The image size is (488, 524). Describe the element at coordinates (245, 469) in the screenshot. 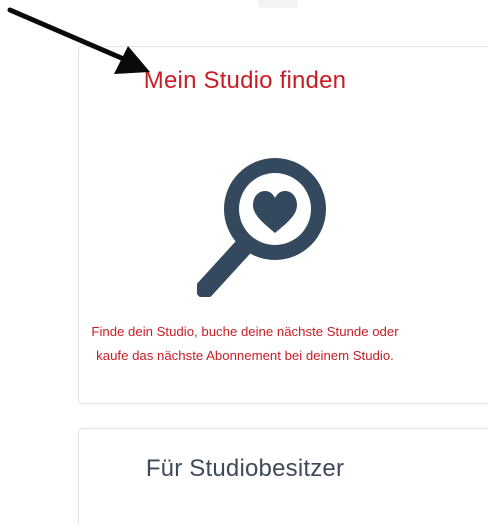

I see `studio-owner-title: Für Studiobesitzer` at that location.